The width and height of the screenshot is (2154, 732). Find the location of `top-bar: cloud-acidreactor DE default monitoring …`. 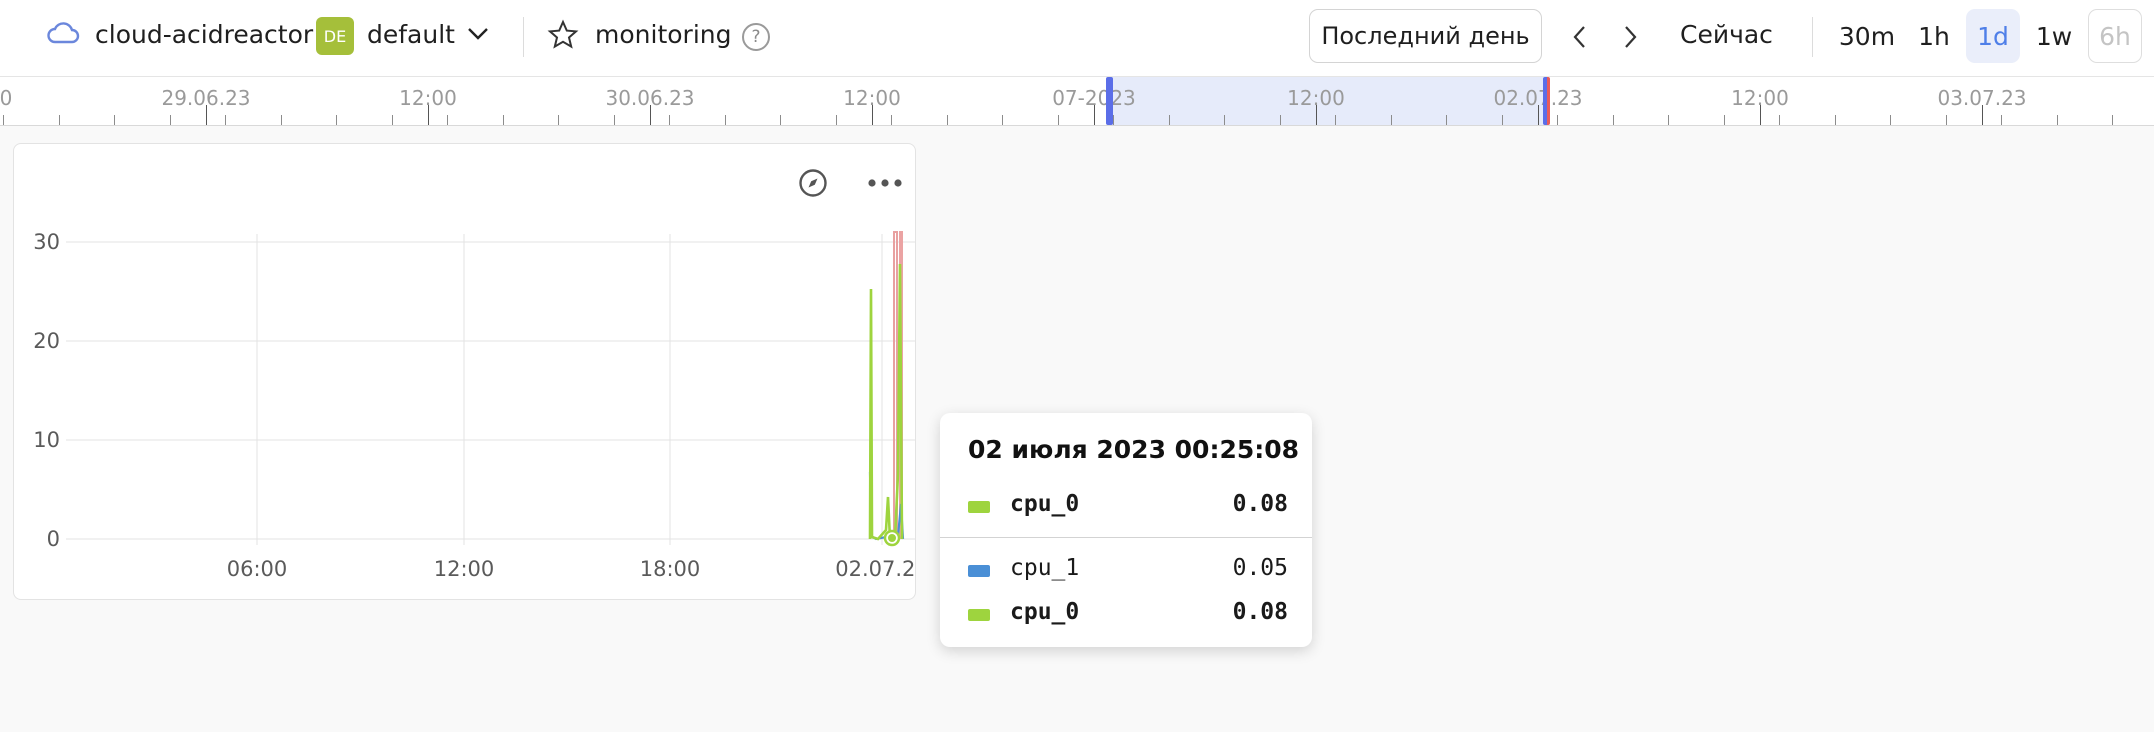

top-bar: cloud-acidreactor DE default monitoring … is located at coordinates (1077, 38).